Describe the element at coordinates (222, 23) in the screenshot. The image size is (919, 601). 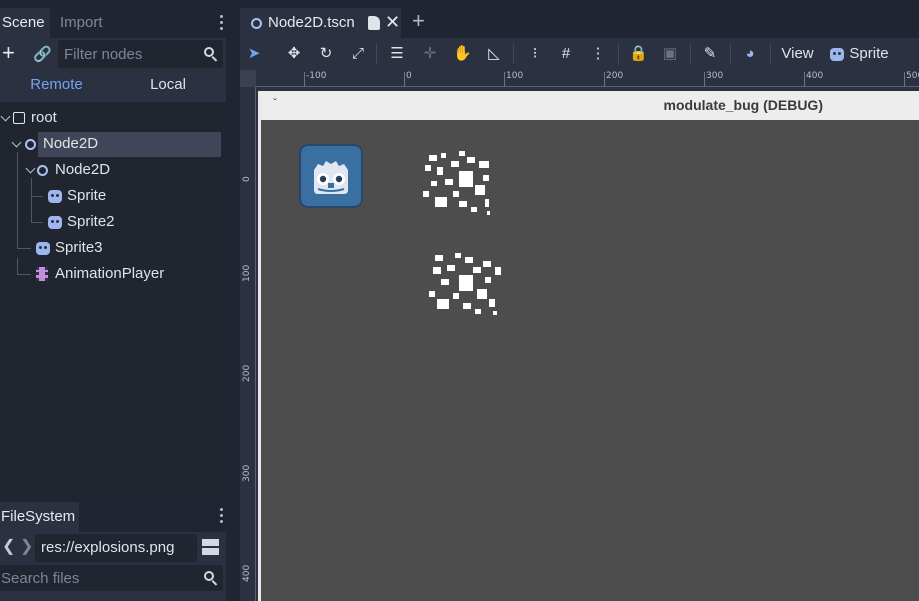
I see `dock-menu-icon` at that location.